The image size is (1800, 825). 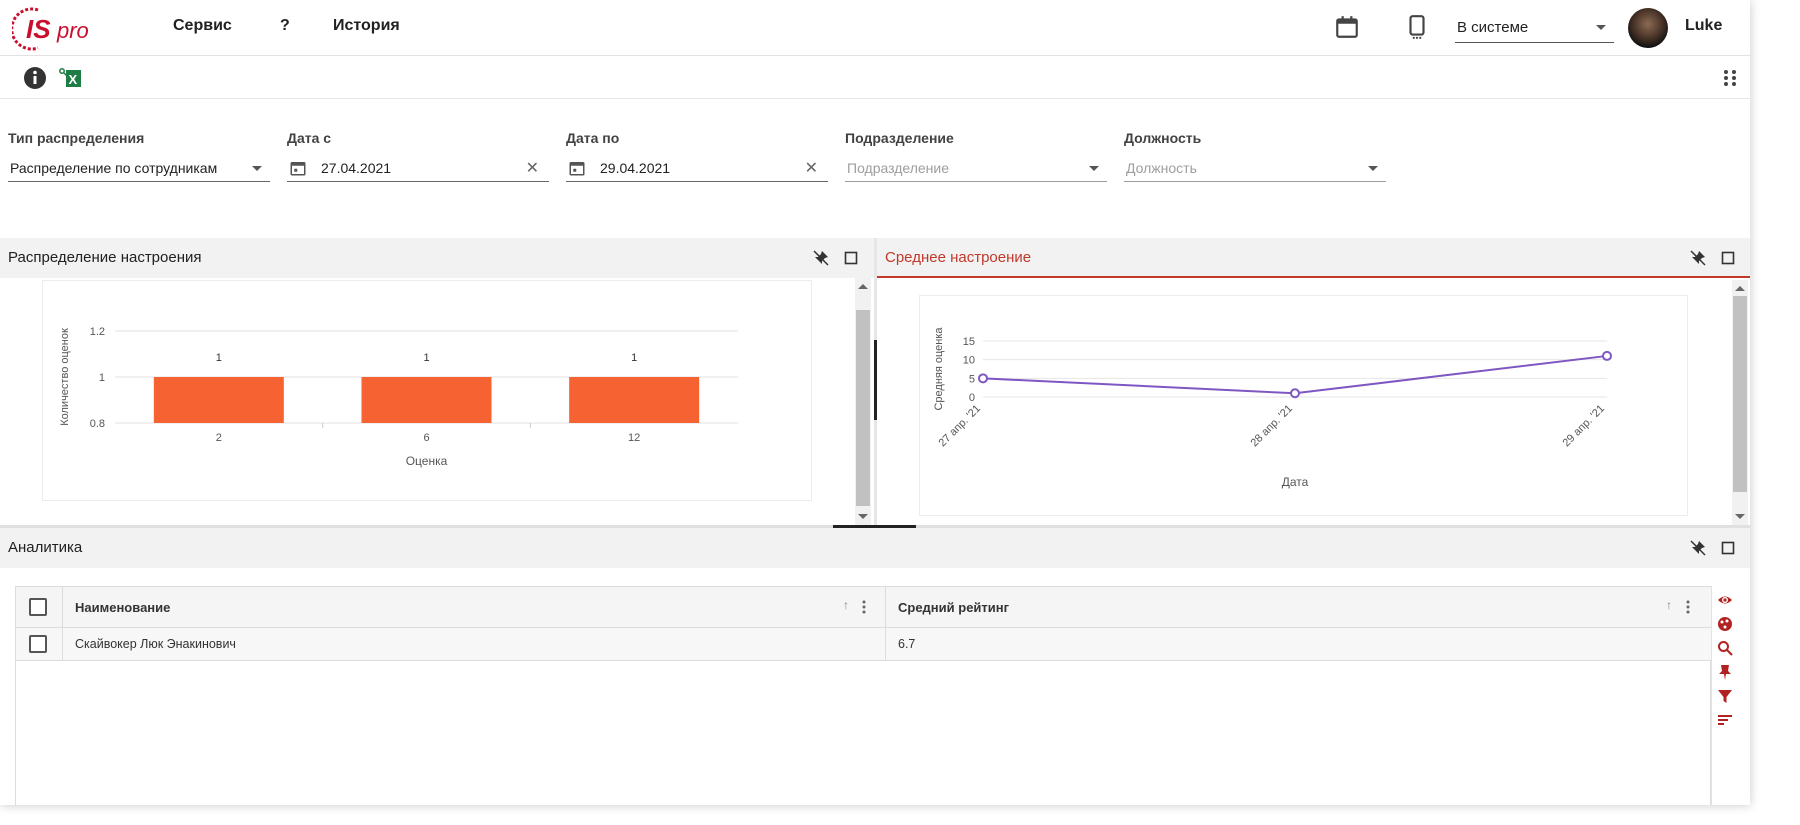 What do you see at coordinates (155, 644) in the screenshot?
I see `cell-name: Скайвокер Люк Энакинович` at bounding box center [155, 644].